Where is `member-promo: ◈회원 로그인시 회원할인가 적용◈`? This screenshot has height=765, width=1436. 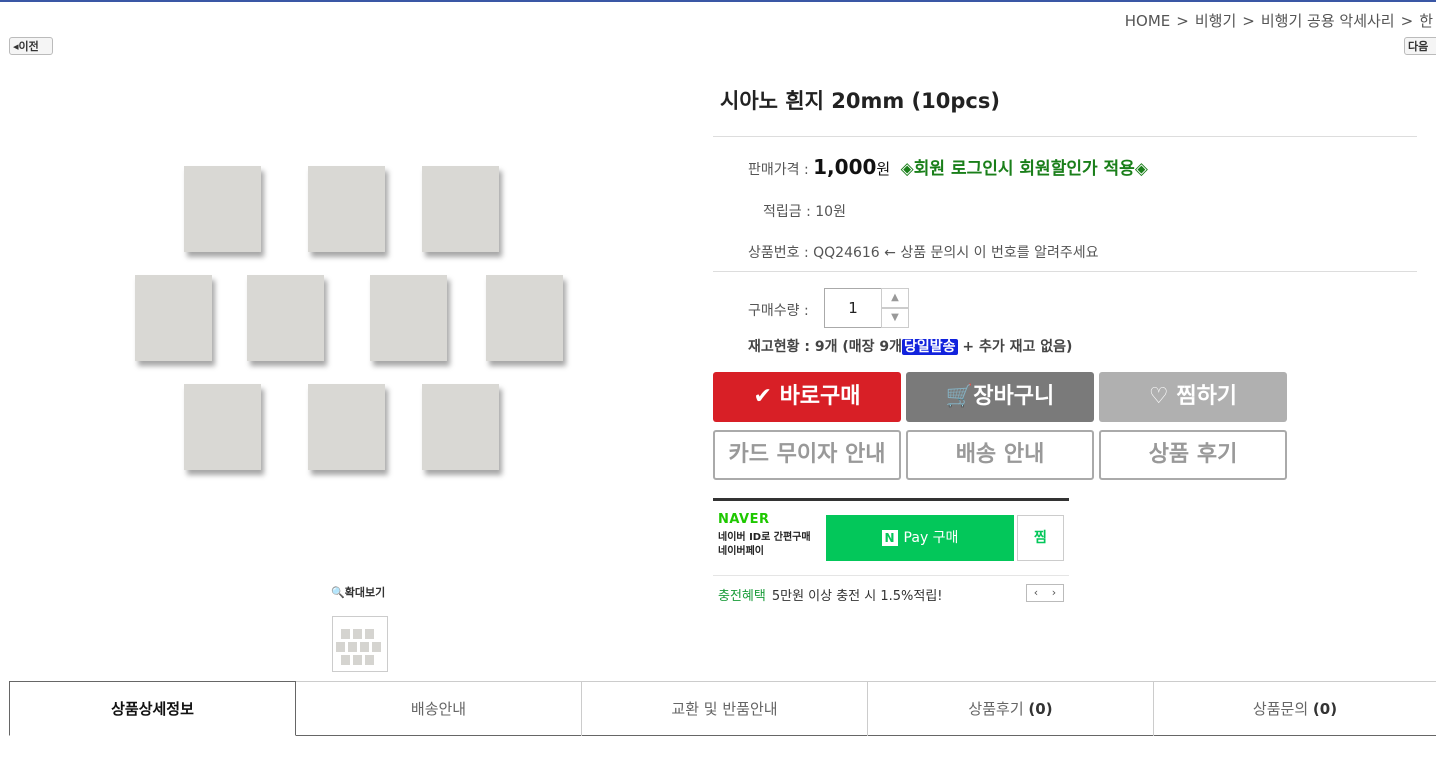
member-promo: ◈회원 로그인시 회원할인가 적용◈ is located at coordinates (1024, 169).